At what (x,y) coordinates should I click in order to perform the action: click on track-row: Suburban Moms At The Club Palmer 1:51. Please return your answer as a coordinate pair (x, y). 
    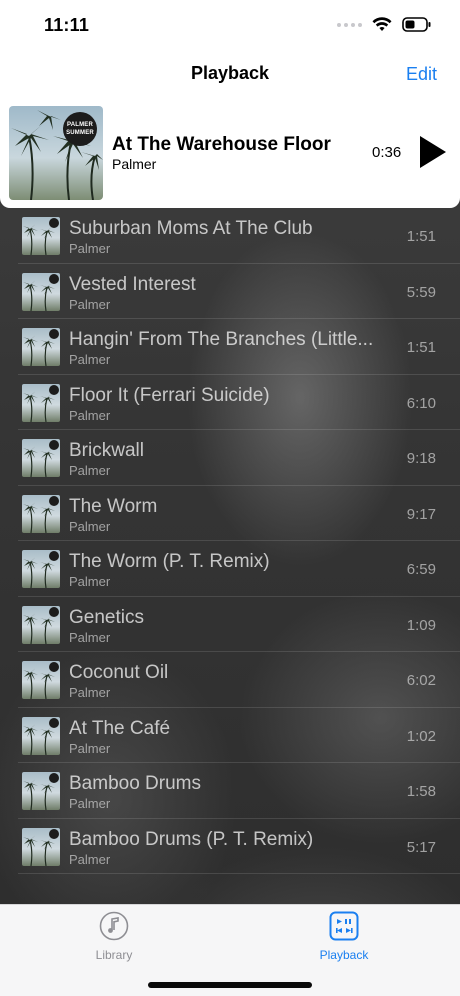
    Looking at the image, I should click on (239, 236).